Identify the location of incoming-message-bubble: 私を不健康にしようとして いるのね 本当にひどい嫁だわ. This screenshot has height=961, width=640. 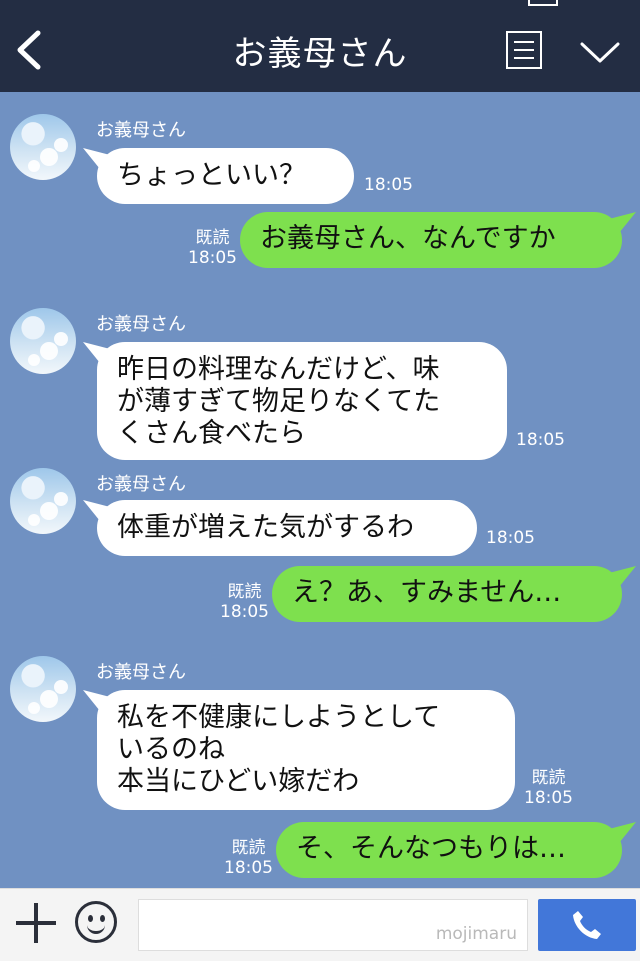
(306, 750).